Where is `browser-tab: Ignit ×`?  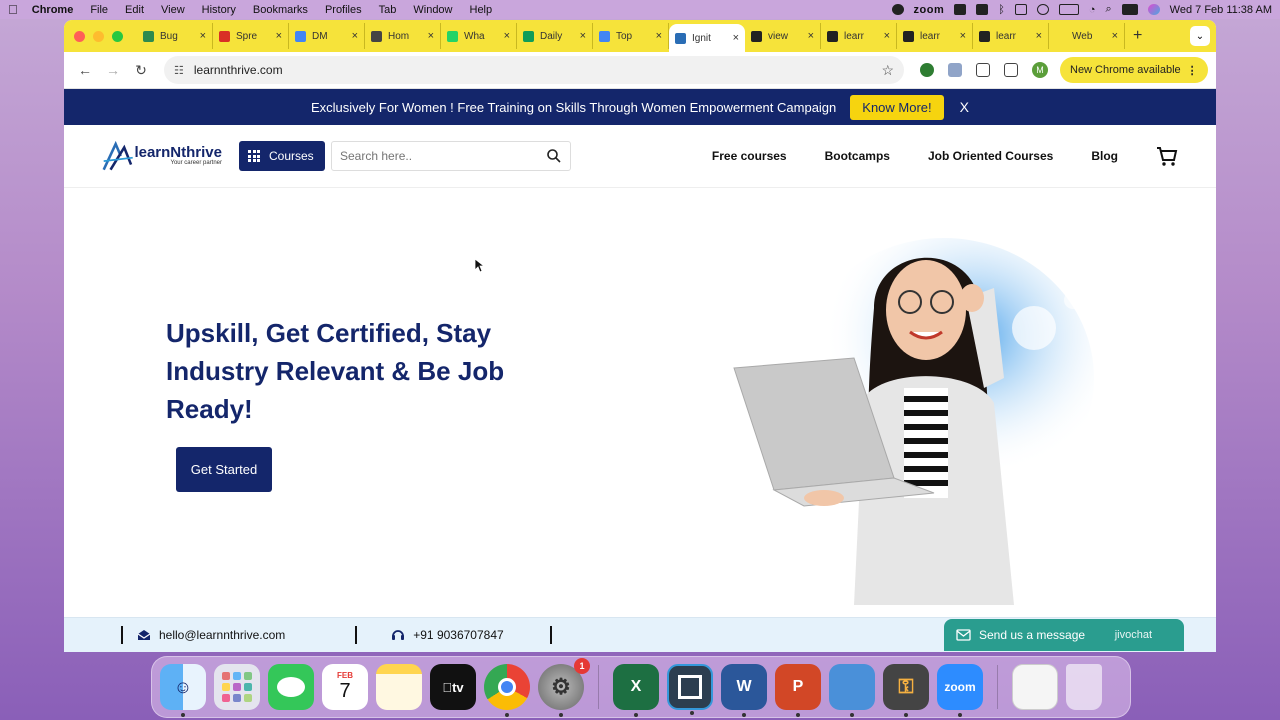
browser-tab: Ignit × is located at coordinates (707, 38).